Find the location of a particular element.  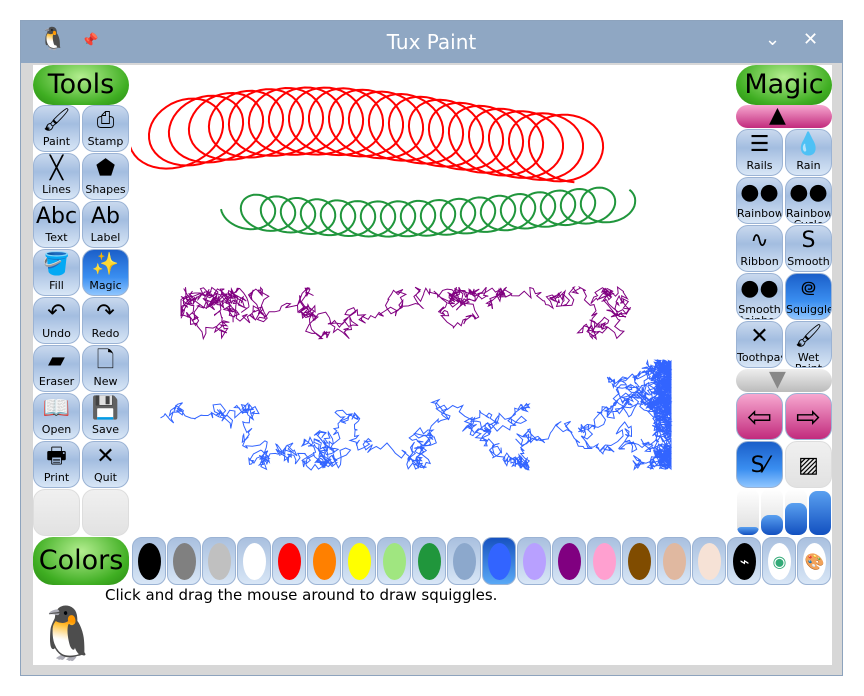

minimize-button: ⌄ is located at coordinates (772, 39).